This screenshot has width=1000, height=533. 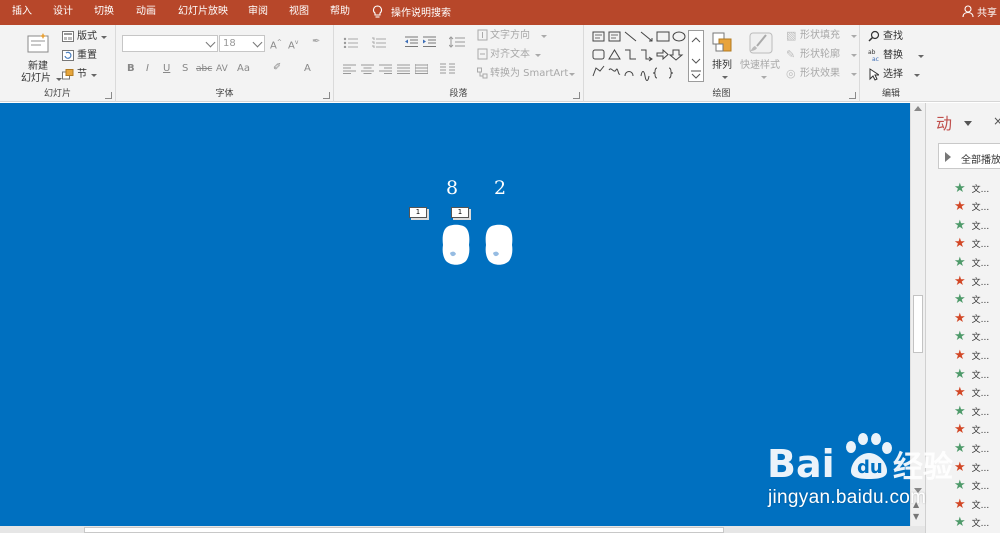 What do you see at coordinates (874, 36) in the screenshot?
I see `search-icon` at bounding box center [874, 36].